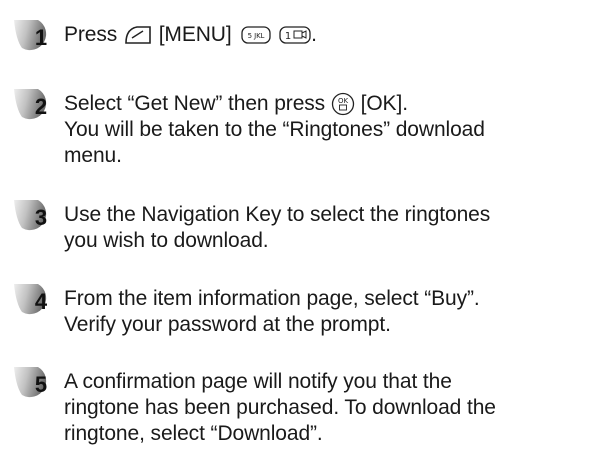 This screenshot has height=463, width=592. I want to click on step-number: 2, so click(41, 106).